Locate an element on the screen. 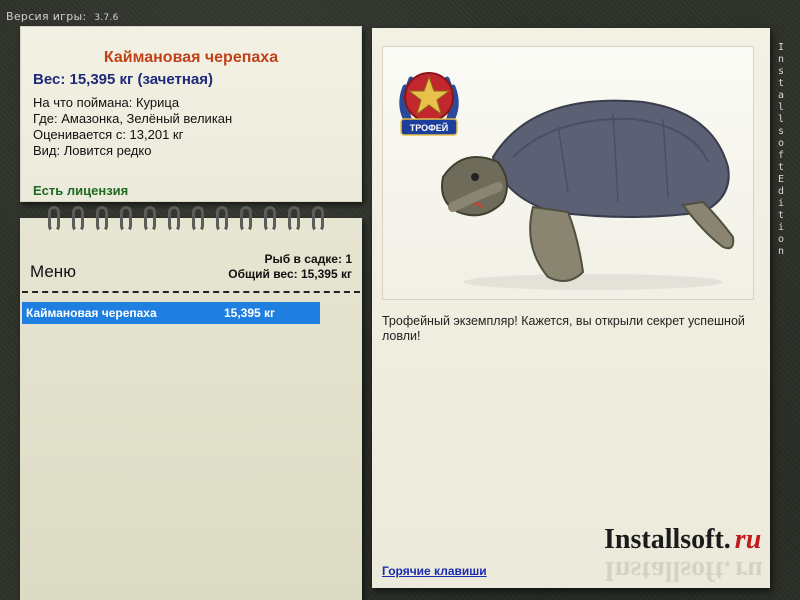 This screenshot has height=600, width=800. trophy-badge-label: ТРОФЕЙ is located at coordinates (429, 127).